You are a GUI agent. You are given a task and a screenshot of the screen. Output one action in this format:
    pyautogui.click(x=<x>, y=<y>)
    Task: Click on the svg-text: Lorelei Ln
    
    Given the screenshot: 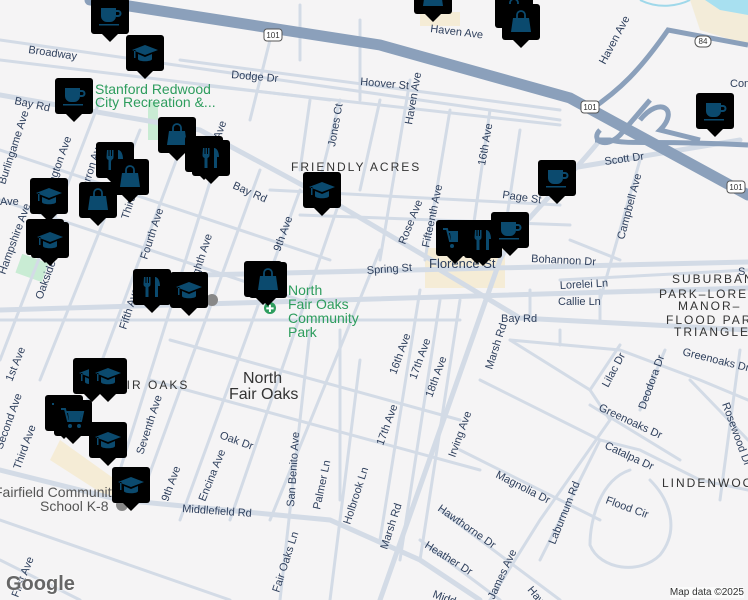 What is the action you would take?
    pyautogui.click(x=584, y=284)
    